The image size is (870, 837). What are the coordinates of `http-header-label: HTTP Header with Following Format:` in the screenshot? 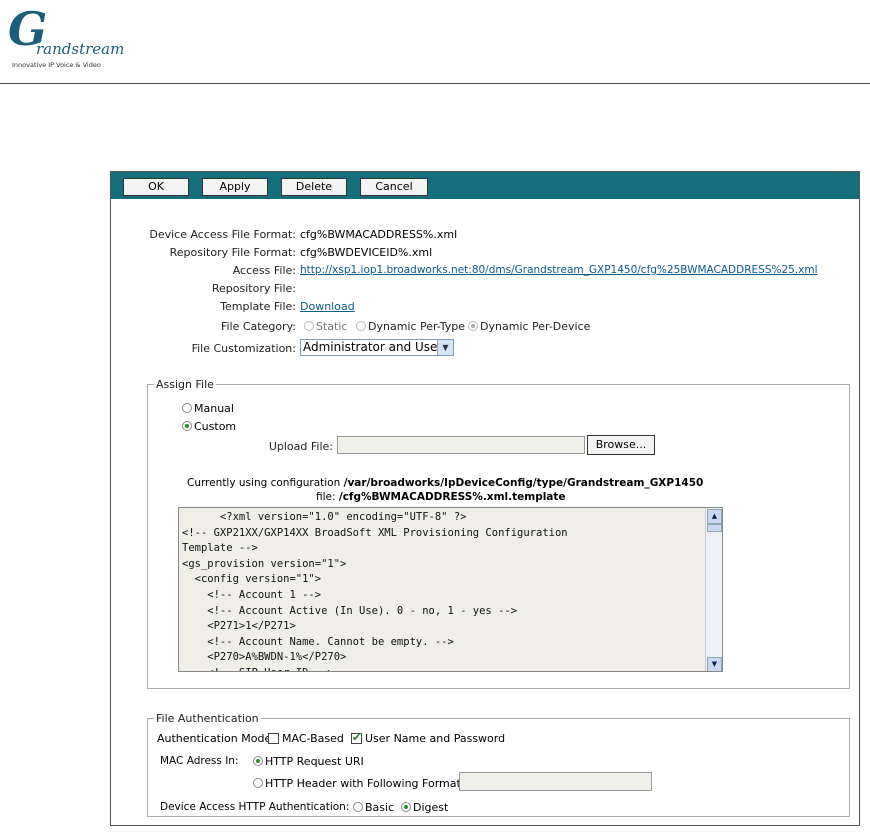 It's located at (365, 783).